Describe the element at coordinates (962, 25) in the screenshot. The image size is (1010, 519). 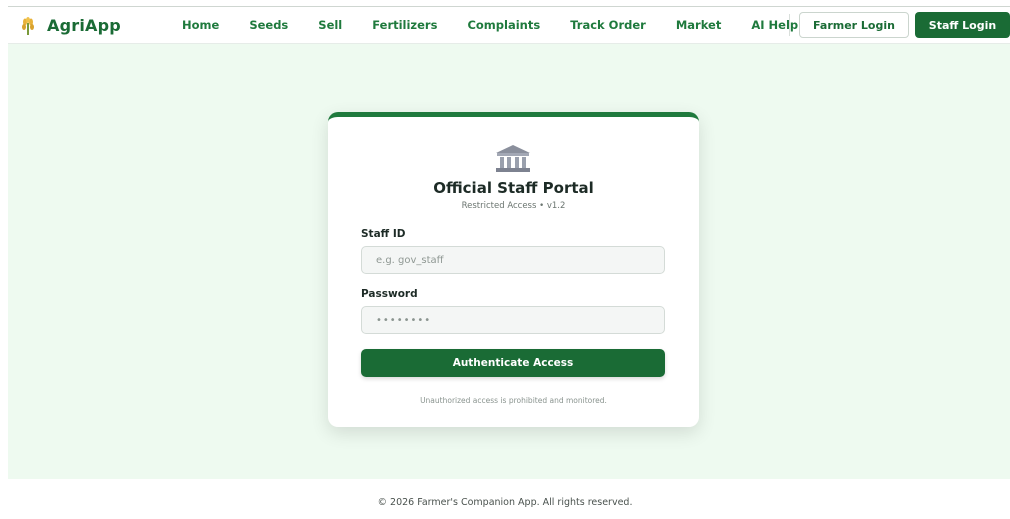
I see `staff-login-button: Staff Login` at that location.